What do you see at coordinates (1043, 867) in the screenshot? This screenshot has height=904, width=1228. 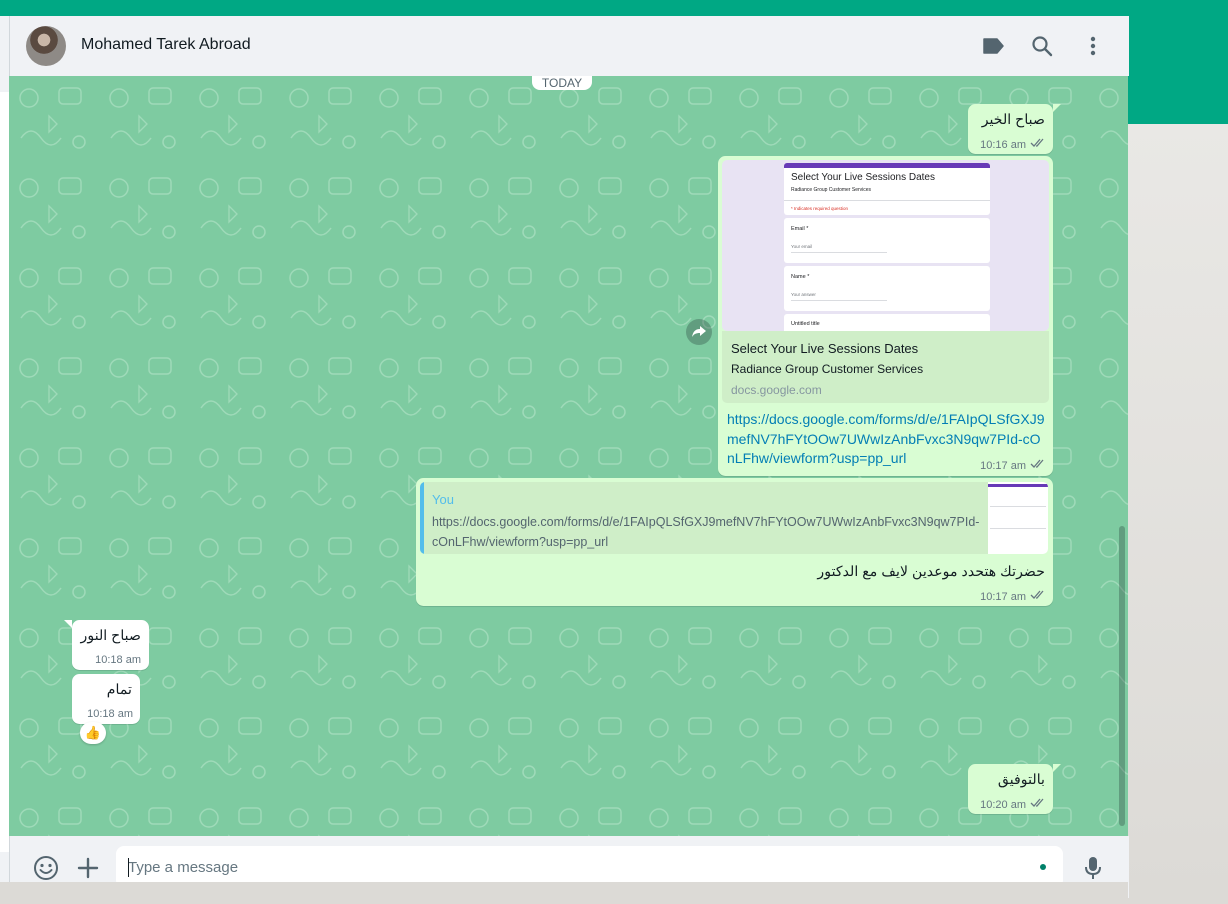 I see `input-status-dot` at bounding box center [1043, 867].